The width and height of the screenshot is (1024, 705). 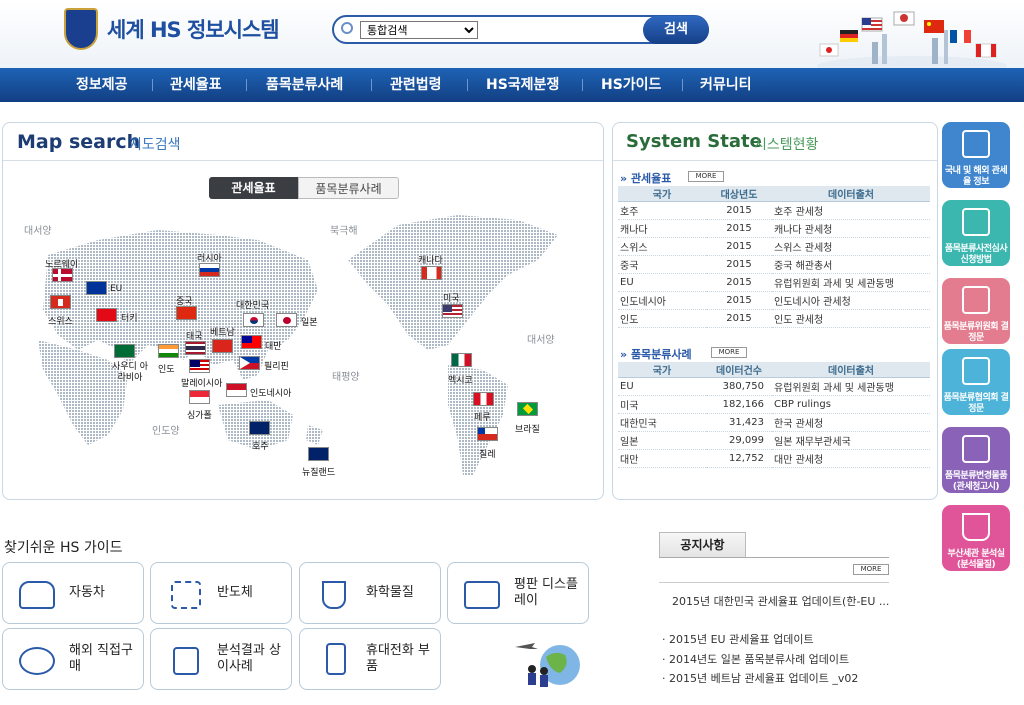 What do you see at coordinates (451, 297) in the screenshot?
I see `country-label-usa: 미국` at bounding box center [451, 297].